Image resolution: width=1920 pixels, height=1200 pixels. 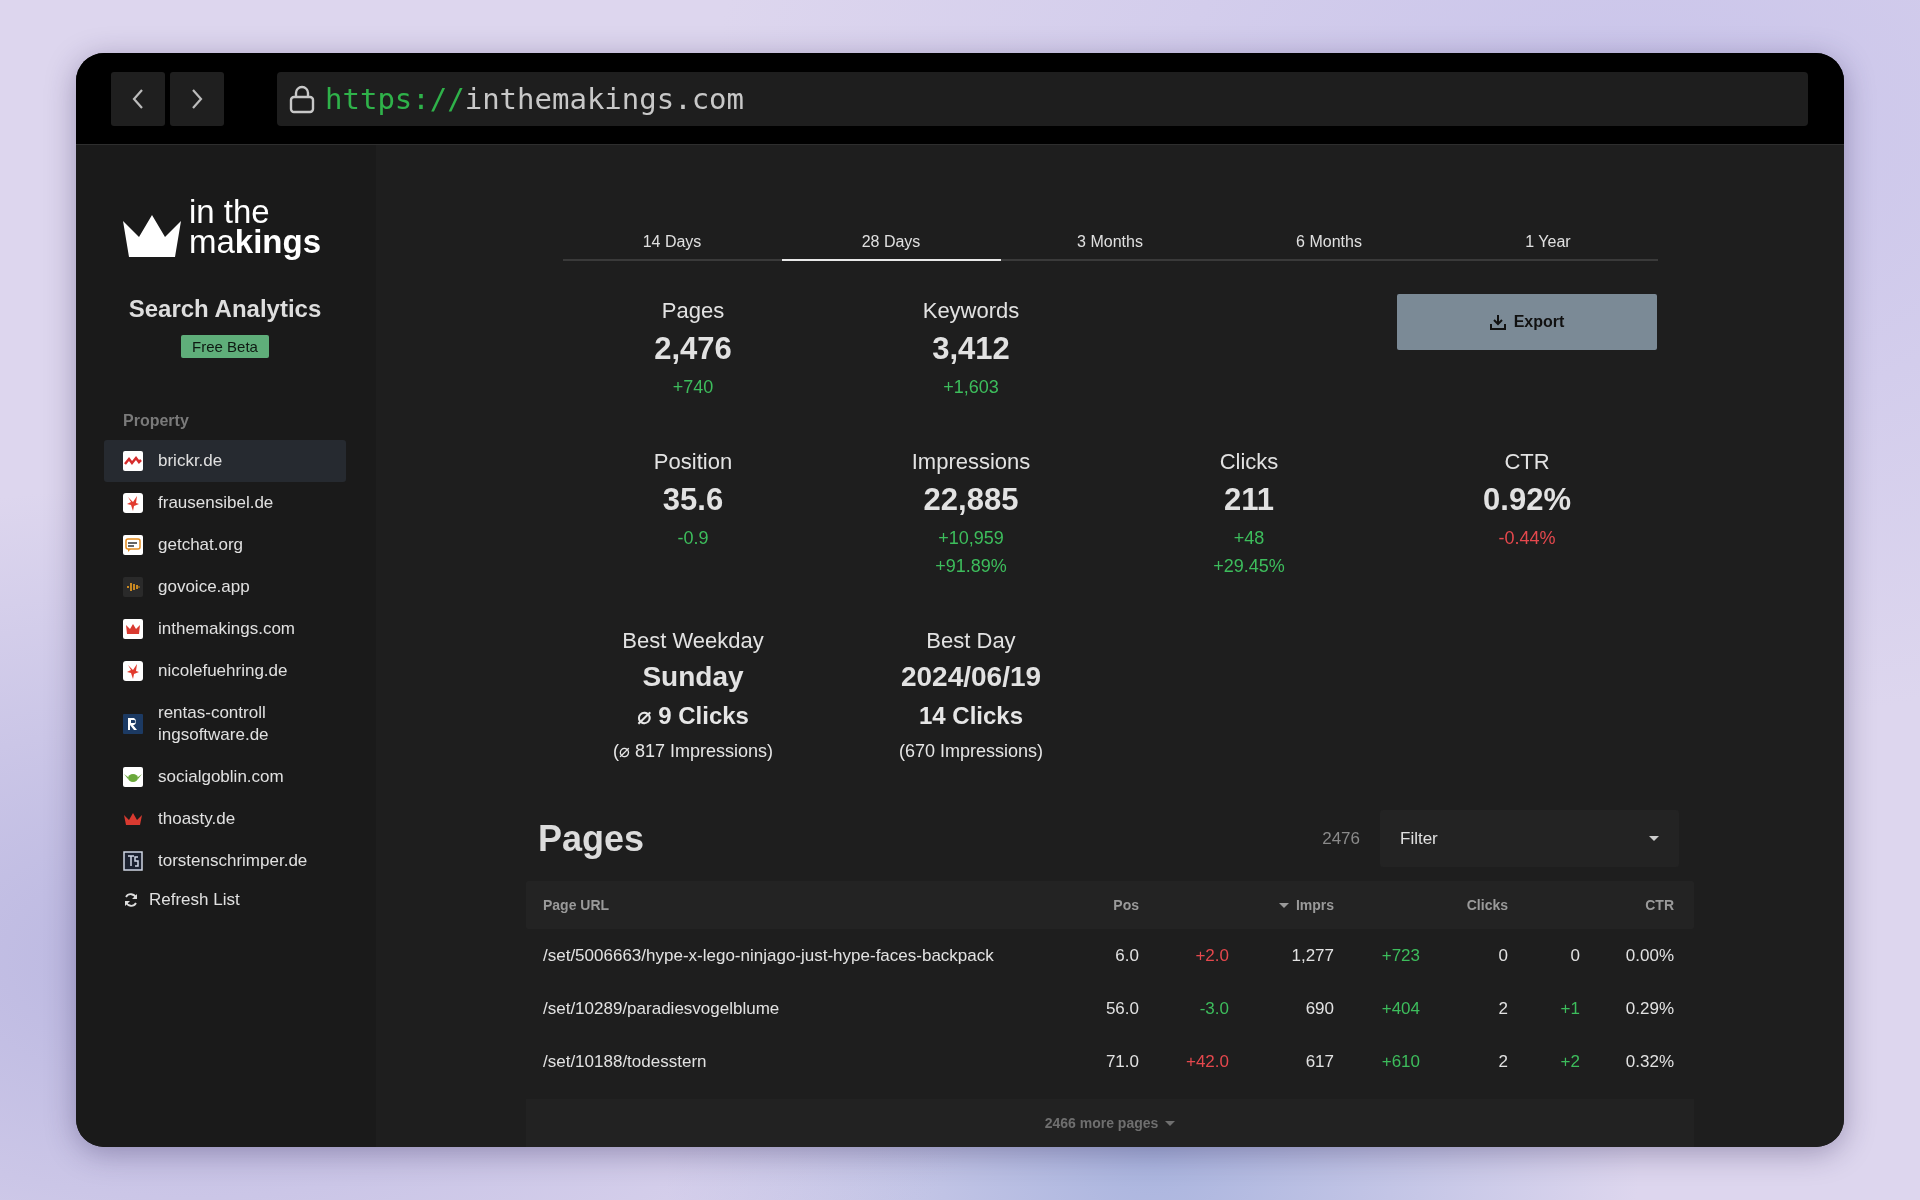 What do you see at coordinates (604, 98) in the screenshot?
I see `url-host: inthemakings.com` at bounding box center [604, 98].